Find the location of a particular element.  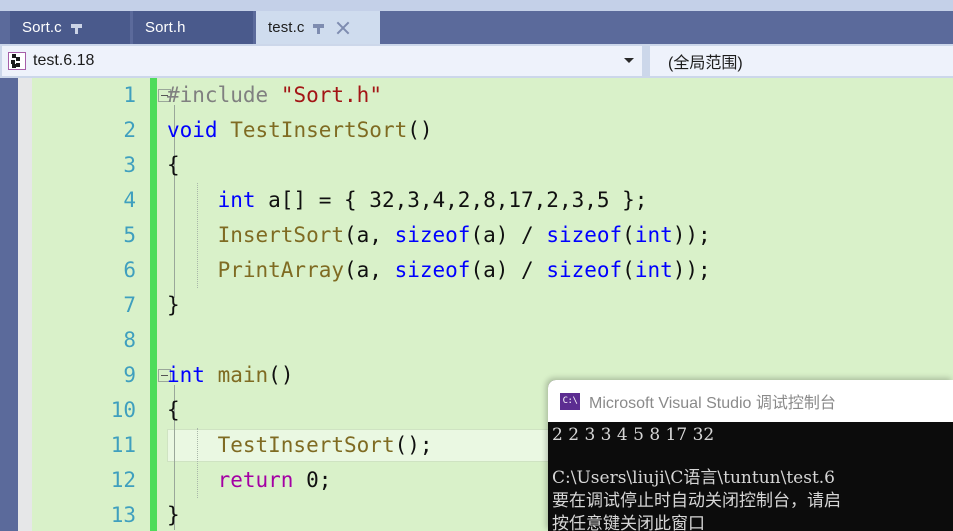

line-number: 12 is located at coordinates (123, 480).